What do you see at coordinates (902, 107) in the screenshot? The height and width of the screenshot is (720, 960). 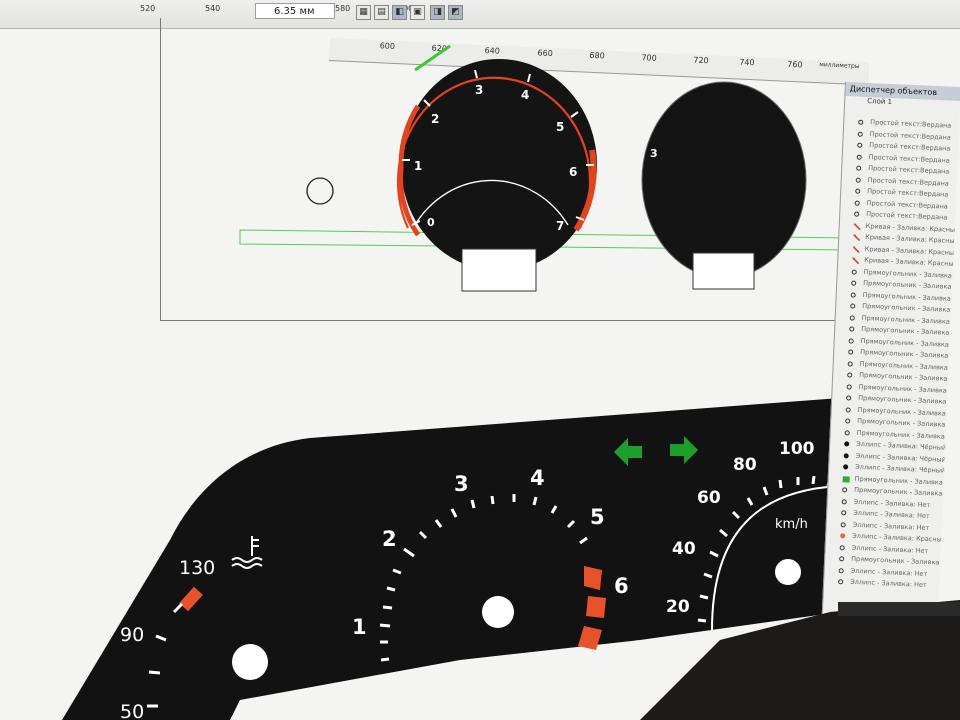 I see `layer-label: Слой 1` at bounding box center [902, 107].